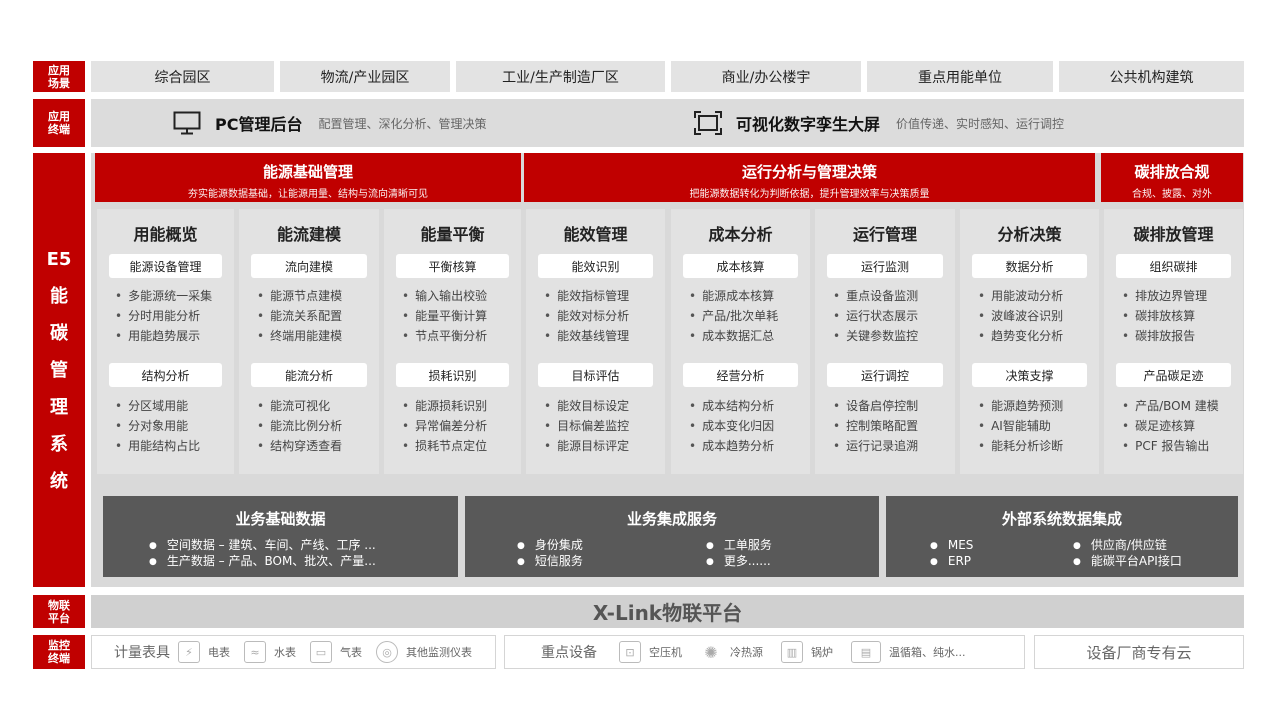  I want to click on module-list: 设备启停控制 控制策略配置 运行记录追溯, so click(892, 426).